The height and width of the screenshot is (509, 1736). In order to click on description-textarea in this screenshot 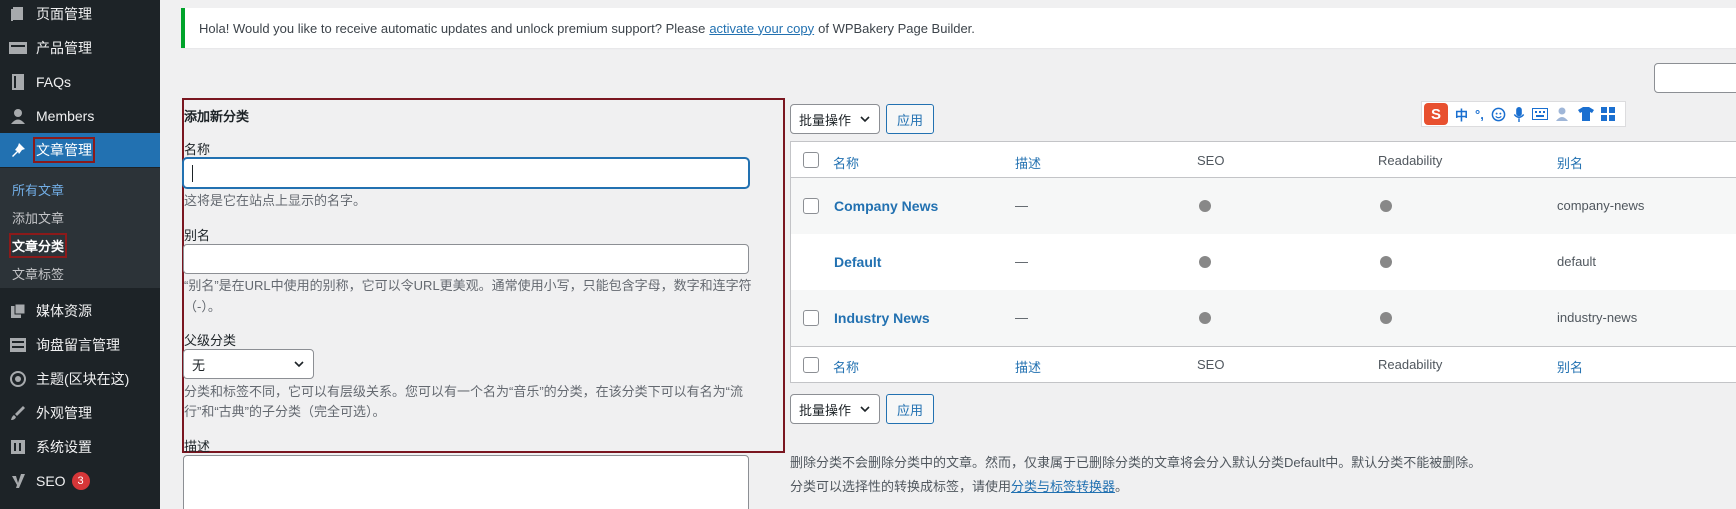, I will do `click(466, 482)`.